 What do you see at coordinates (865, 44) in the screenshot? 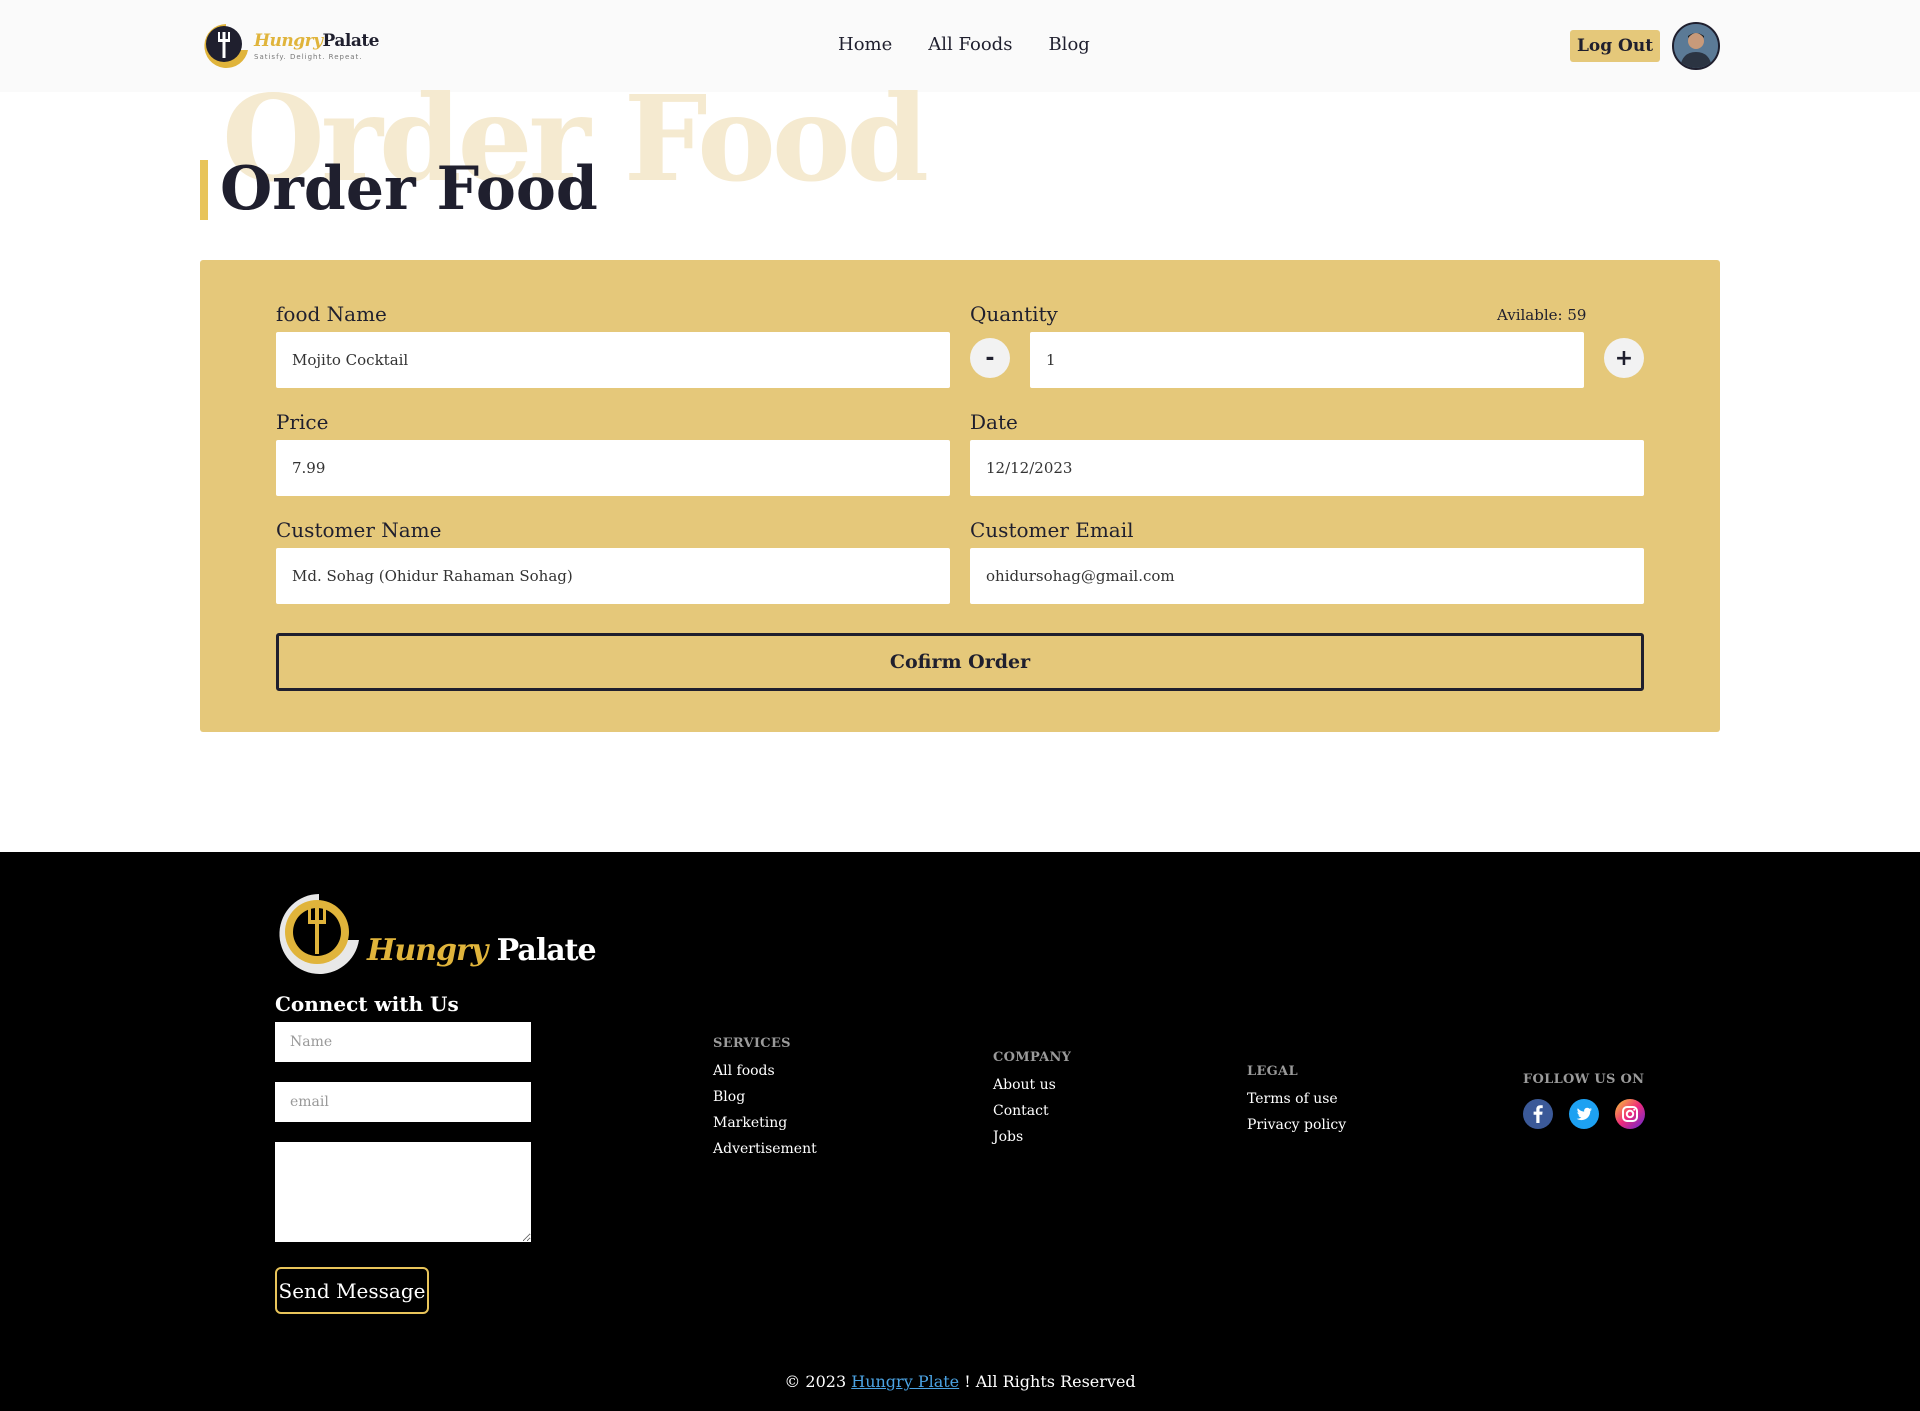
I see `nav-home: Home` at bounding box center [865, 44].